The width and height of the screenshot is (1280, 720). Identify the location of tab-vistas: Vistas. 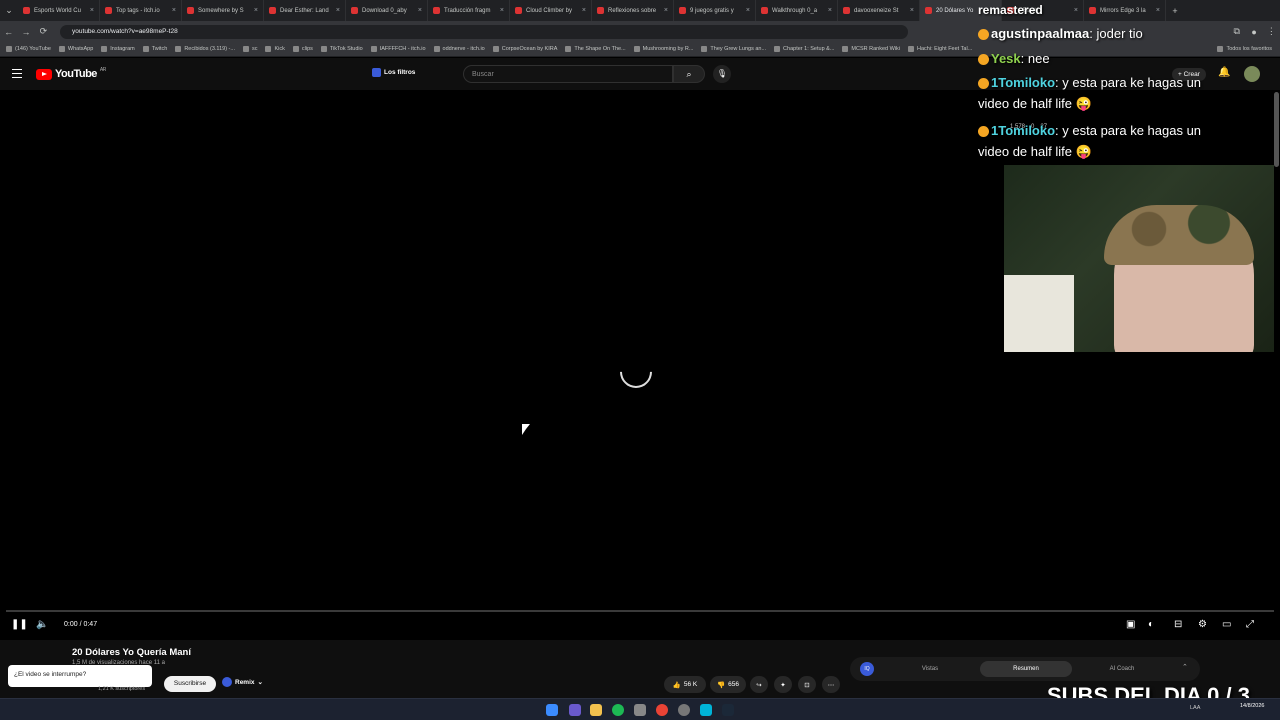
(930, 669).